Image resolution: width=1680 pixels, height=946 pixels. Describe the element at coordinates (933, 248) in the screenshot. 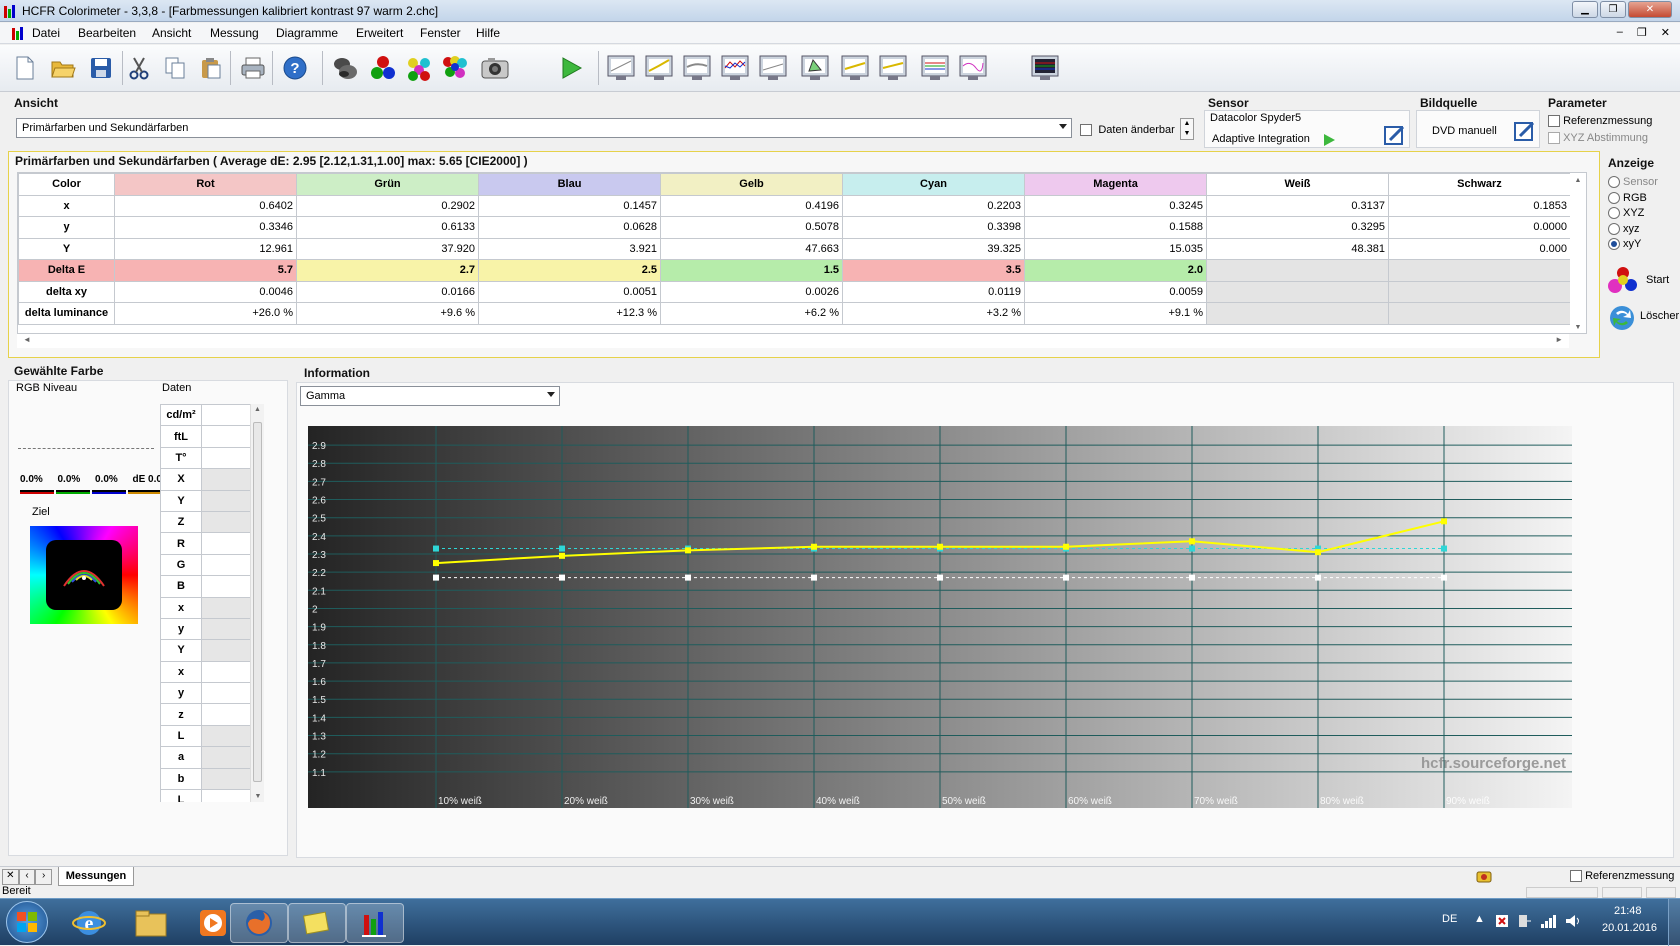

I see `table-cell: 39.325` at that location.